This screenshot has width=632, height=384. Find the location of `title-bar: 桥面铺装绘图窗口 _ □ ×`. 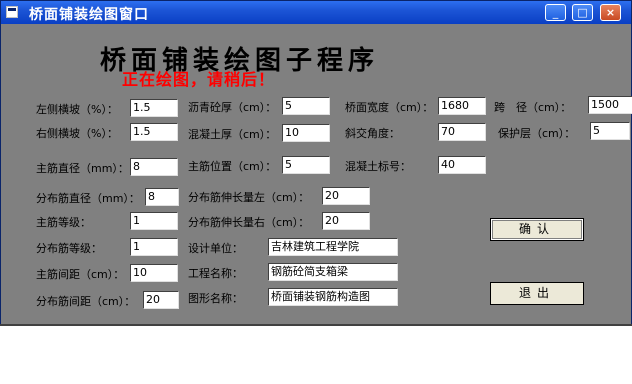

title-bar: 桥面铺装绘图窗口 _ □ × is located at coordinates (316, 12).